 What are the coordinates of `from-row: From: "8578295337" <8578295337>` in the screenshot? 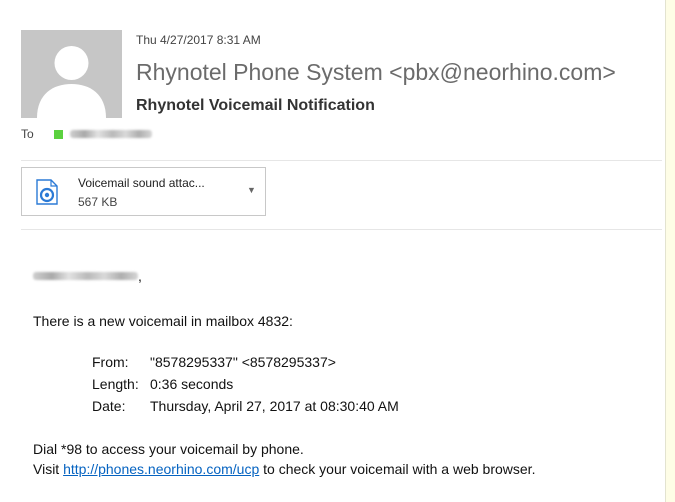 It's located at (214, 362).